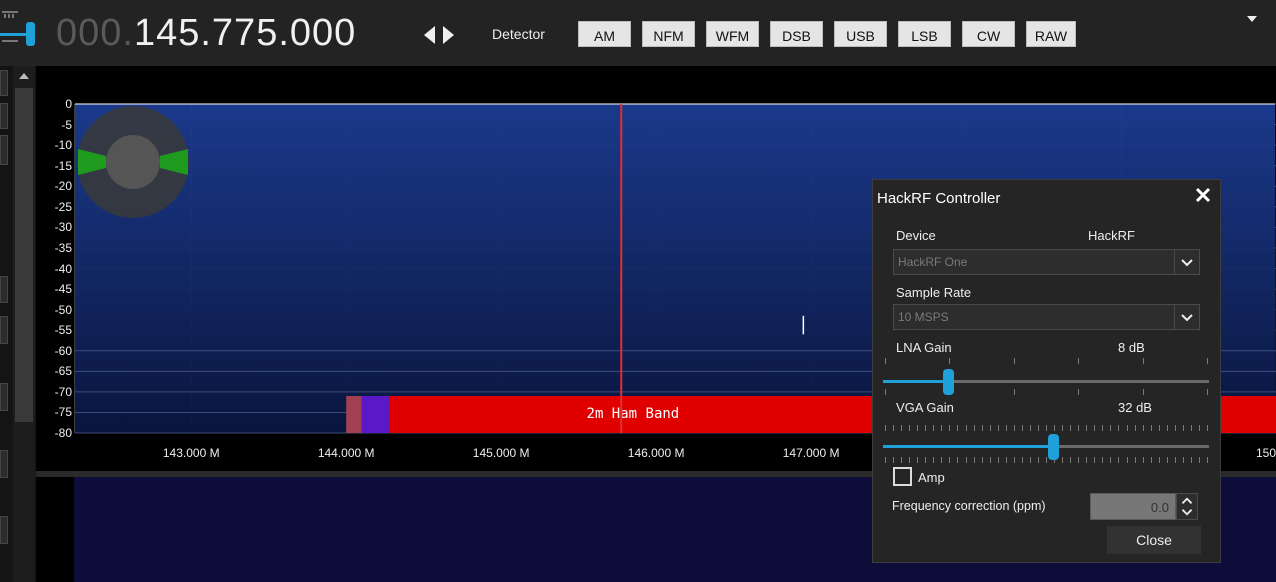 This screenshot has height=582, width=1276. What do you see at coordinates (968, 446) in the screenshot?
I see `vga-gain-slider-fill` at bounding box center [968, 446].